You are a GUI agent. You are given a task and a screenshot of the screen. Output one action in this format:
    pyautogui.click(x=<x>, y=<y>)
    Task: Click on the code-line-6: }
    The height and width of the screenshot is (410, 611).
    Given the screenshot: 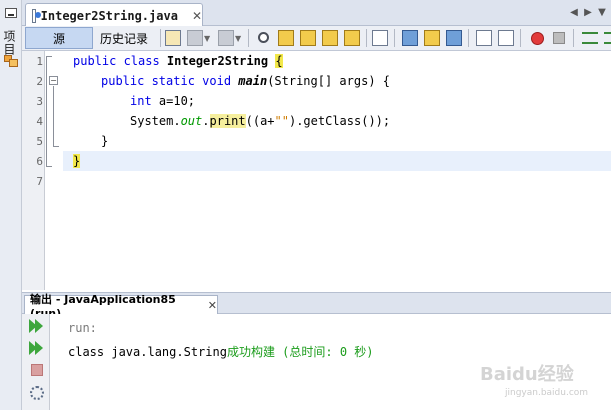 What is the action you would take?
    pyautogui.click(x=77, y=161)
    